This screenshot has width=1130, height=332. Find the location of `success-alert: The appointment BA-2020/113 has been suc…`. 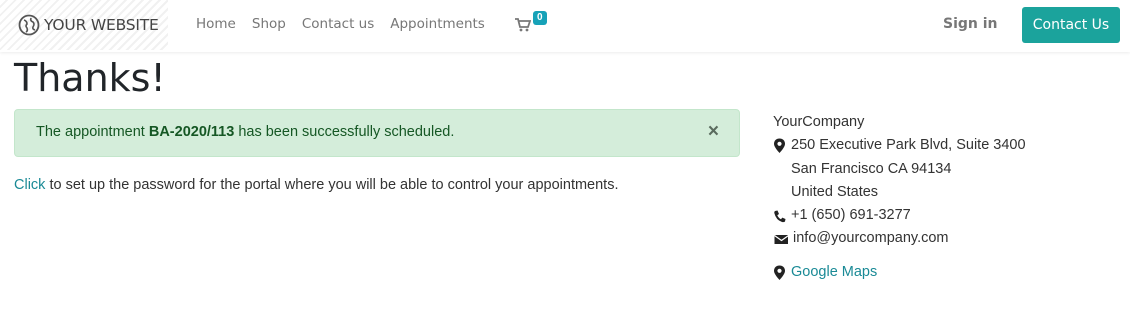

success-alert: The appointment BA-2020/113 has been suc… is located at coordinates (377, 133).